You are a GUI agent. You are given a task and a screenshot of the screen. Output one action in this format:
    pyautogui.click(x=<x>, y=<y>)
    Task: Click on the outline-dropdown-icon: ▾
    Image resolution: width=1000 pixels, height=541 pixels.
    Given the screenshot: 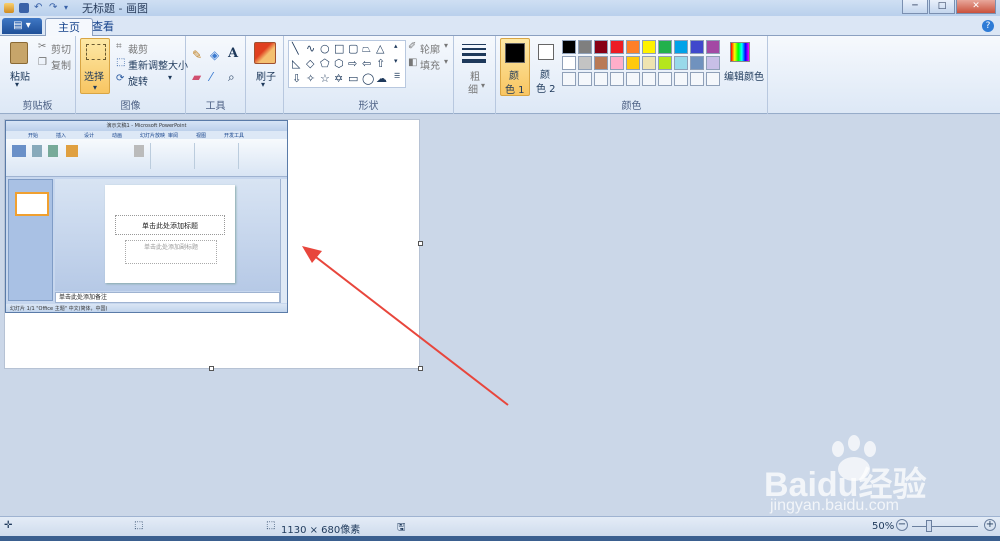 What is the action you would take?
    pyautogui.click(x=446, y=45)
    